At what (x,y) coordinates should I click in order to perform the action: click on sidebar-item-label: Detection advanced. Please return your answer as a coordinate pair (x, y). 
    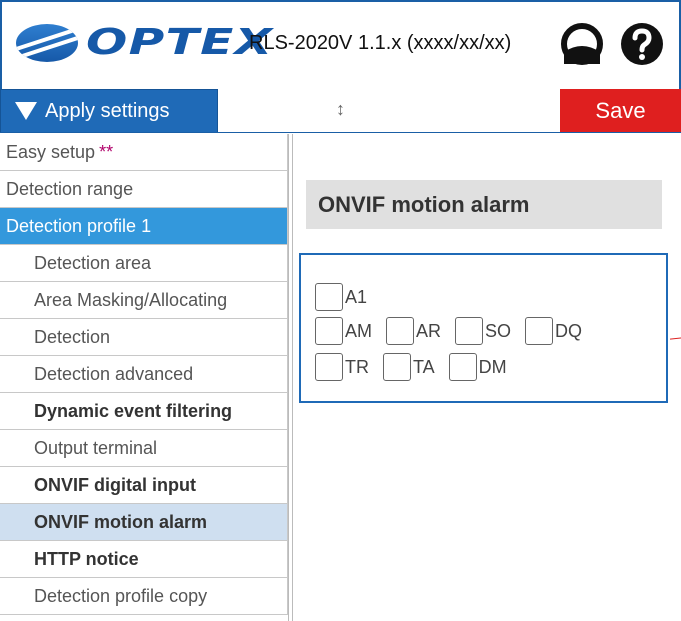
    Looking at the image, I should click on (114, 373).